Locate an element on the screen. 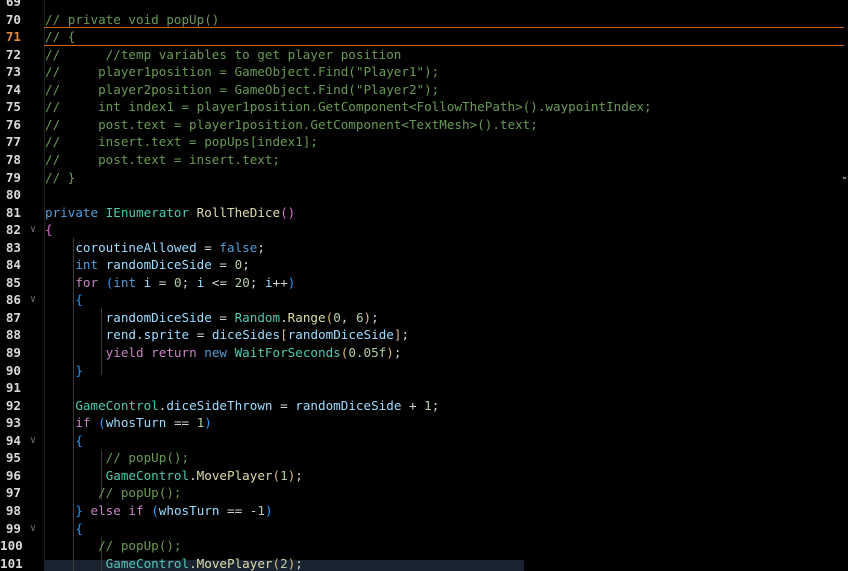 Image resolution: width=848 pixels, height=571 pixels. code-line: 93 if (whosTurn == 1) is located at coordinates (424, 423).